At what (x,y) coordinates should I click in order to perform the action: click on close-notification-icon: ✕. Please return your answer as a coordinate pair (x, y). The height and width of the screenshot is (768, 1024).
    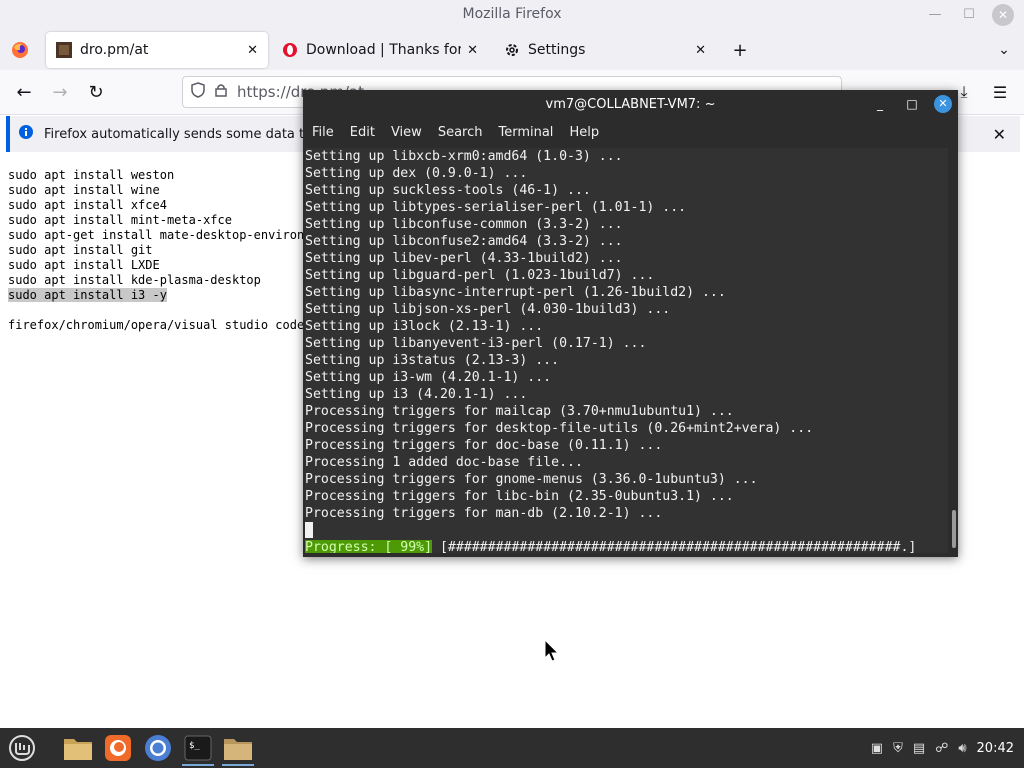
    Looking at the image, I should click on (999, 134).